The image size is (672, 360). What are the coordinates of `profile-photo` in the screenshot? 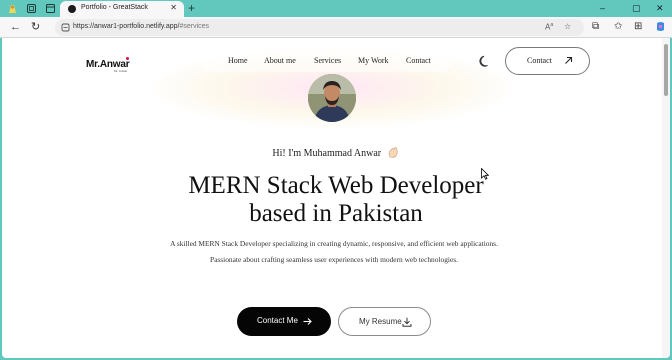 It's located at (332, 98).